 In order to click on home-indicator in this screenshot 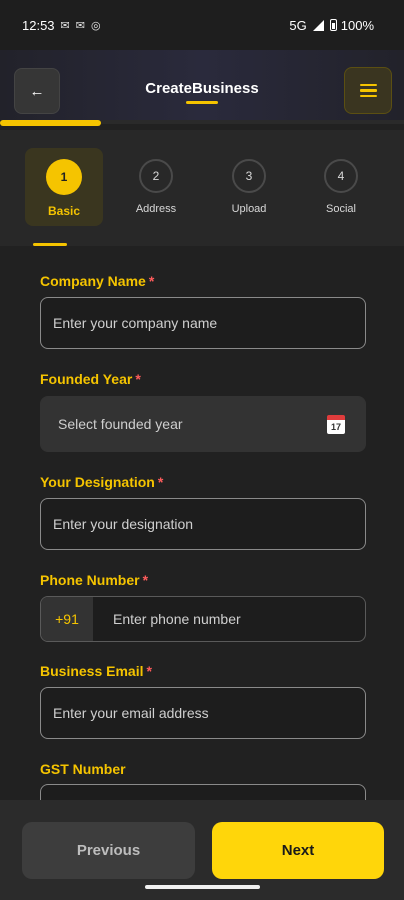, I will do `click(202, 887)`.